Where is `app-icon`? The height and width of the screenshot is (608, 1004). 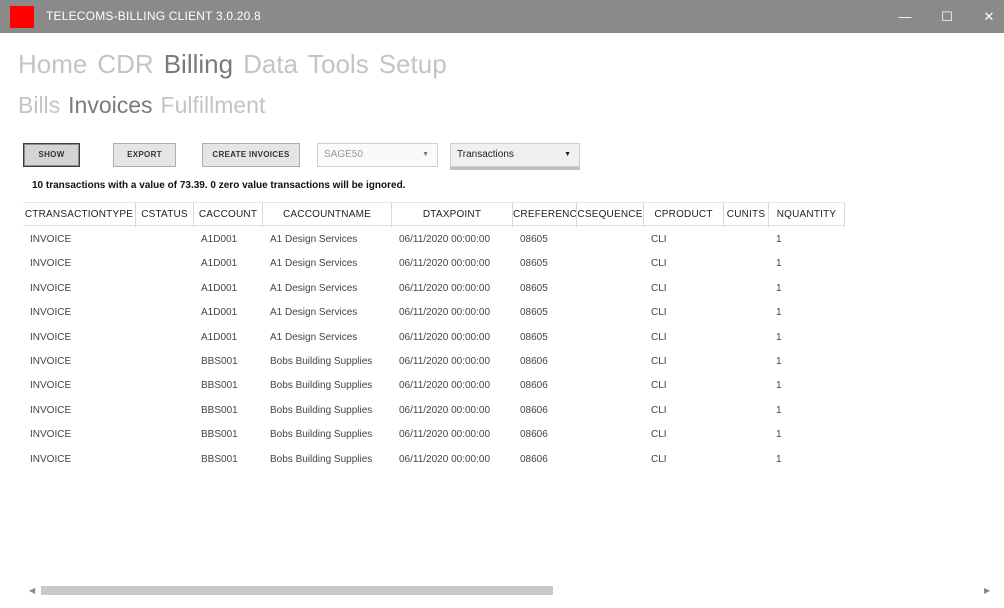
app-icon is located at coordinates (22, 17).